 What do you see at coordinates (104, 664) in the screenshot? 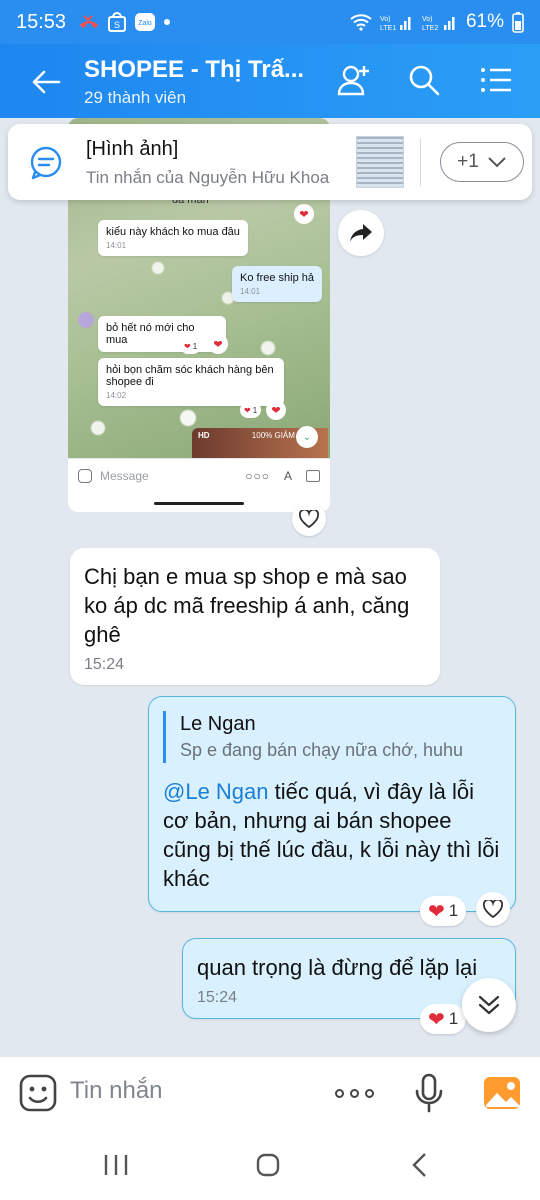
I see `message-time: 15:24` at bounding box center [104, 664].